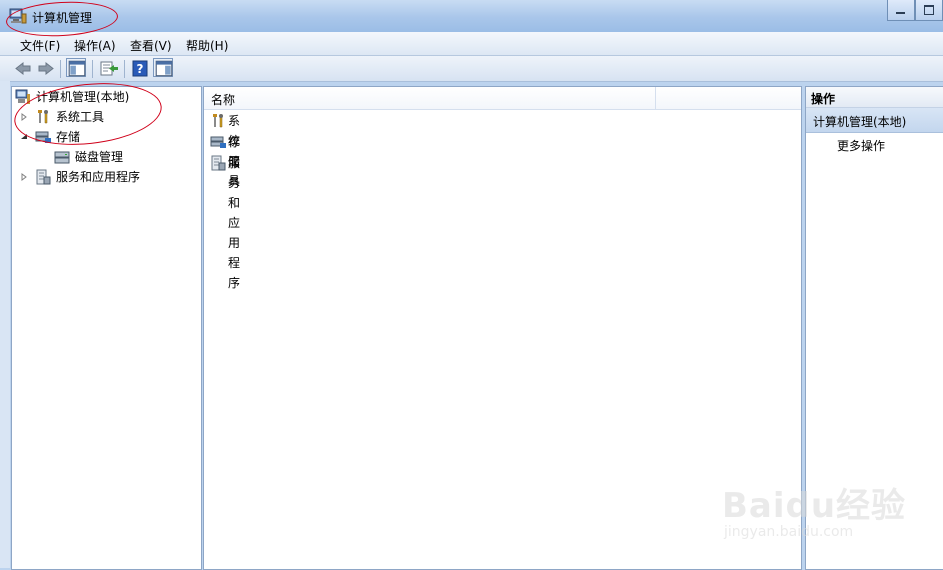  I want to click on minimize-button, so click(901, 10).